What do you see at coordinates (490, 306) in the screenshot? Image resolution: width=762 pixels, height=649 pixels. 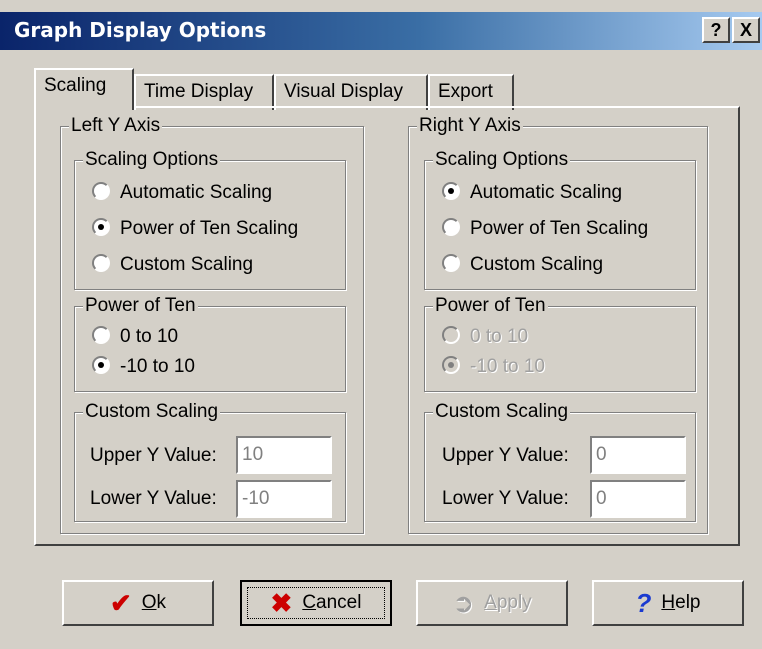 I see `right-power-of-ten-title: Power of Ten` at bounding box center [490, 306].